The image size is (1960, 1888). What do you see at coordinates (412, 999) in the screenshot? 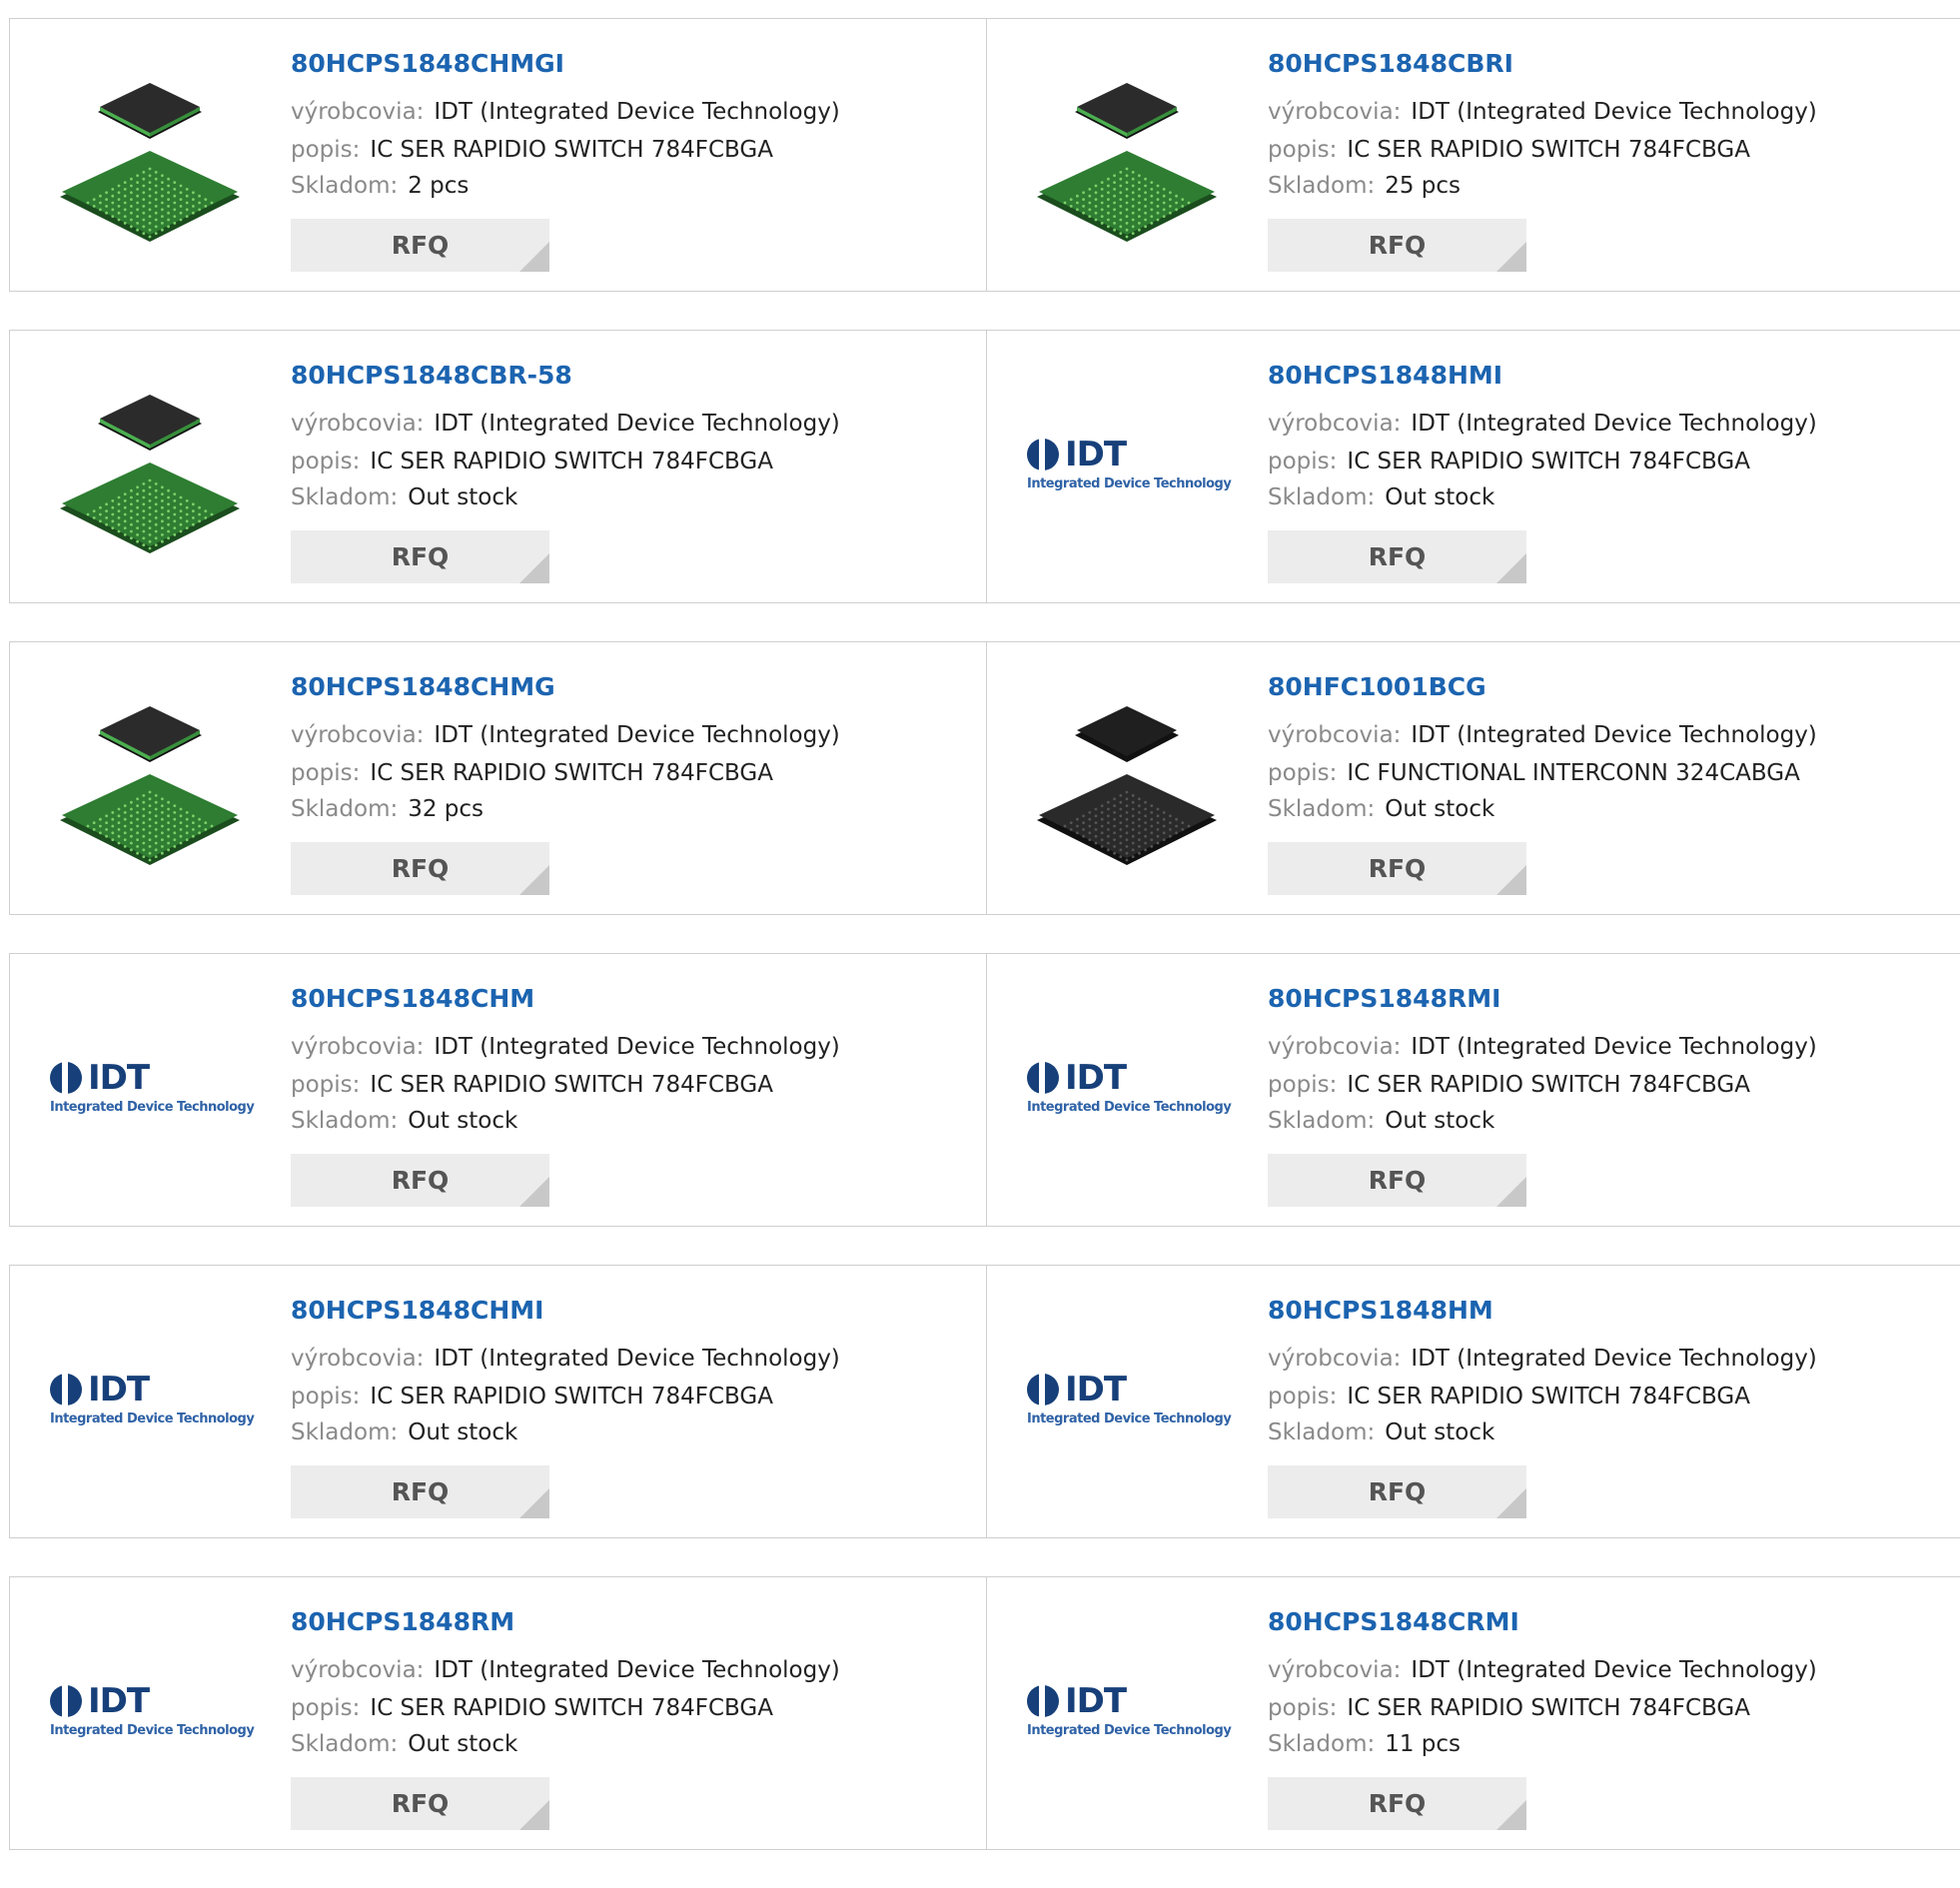
I see `product-part-number-link: 80HCPS1848CHM` at bounding box center [412, 999].